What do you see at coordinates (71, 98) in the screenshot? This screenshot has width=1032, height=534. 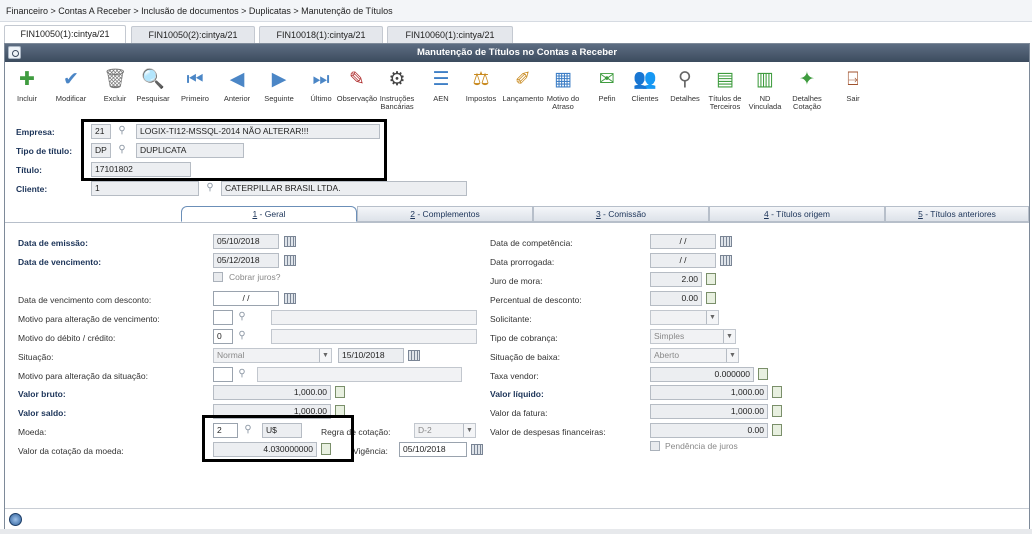 I see `toolbar-button-label: Modificar` at bounding box center [71, 98].